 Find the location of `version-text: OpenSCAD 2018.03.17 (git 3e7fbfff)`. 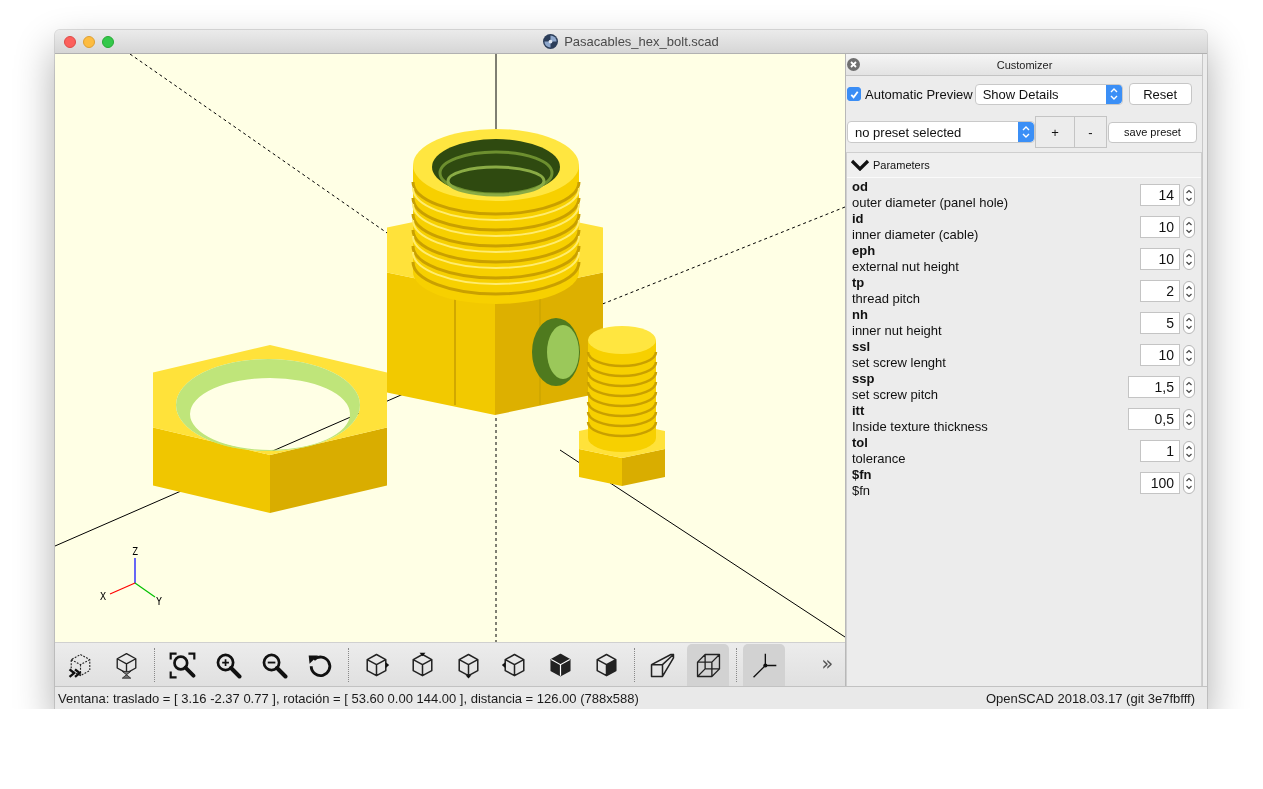

version-text: OpenSCAD 2018.03.17 (git 3e7fbfff) is located at coordinates (1090, 698).